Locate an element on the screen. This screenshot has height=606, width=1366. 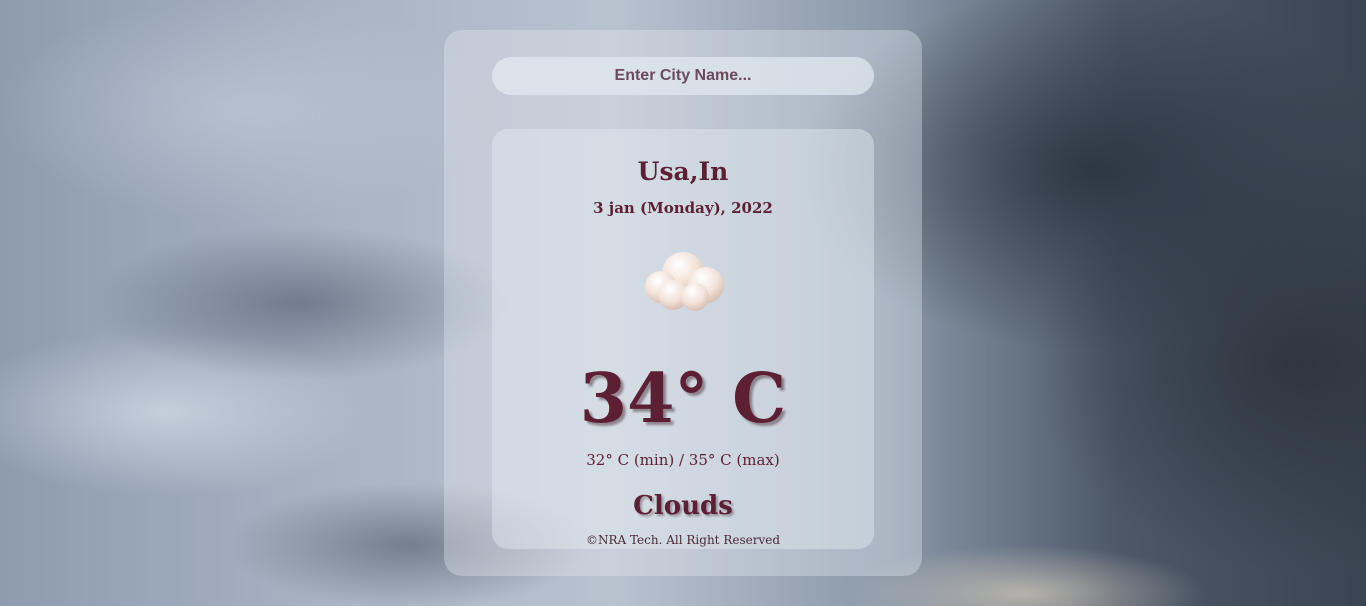
cloud-icon is located at coordinates (683, 282).